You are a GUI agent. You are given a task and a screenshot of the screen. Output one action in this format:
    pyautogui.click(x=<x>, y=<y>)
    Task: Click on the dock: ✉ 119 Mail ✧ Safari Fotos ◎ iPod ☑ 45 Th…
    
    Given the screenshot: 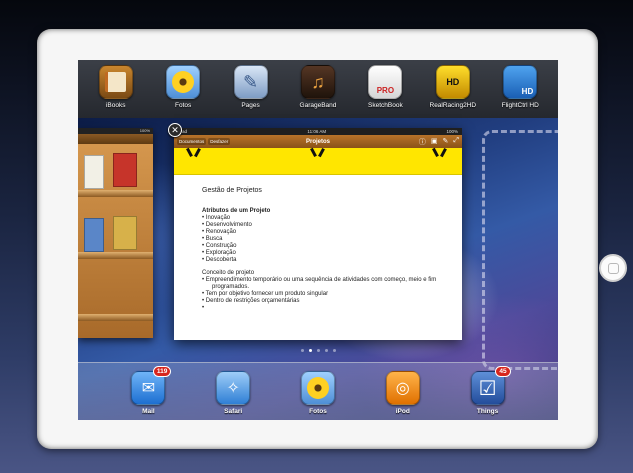 What is the action you would take?
    pyautogui.click(x=318, y=391)
    